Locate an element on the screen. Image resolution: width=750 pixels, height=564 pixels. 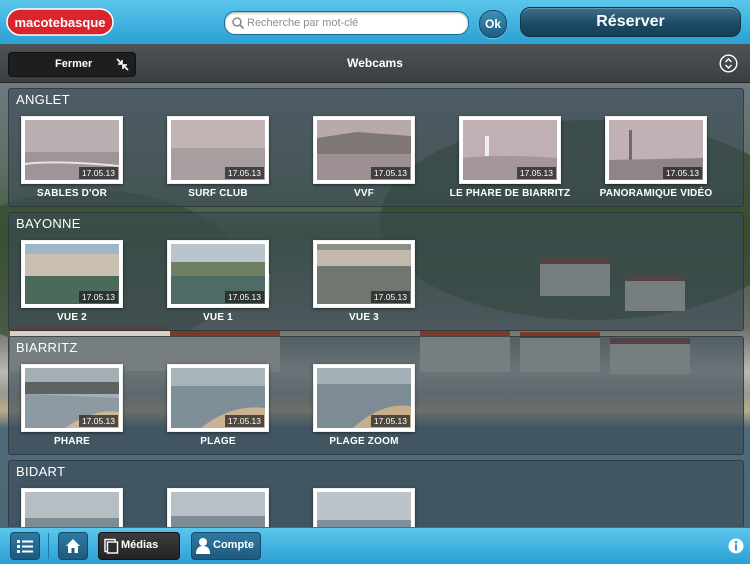
home-icon is located at coordinates (73, 546).